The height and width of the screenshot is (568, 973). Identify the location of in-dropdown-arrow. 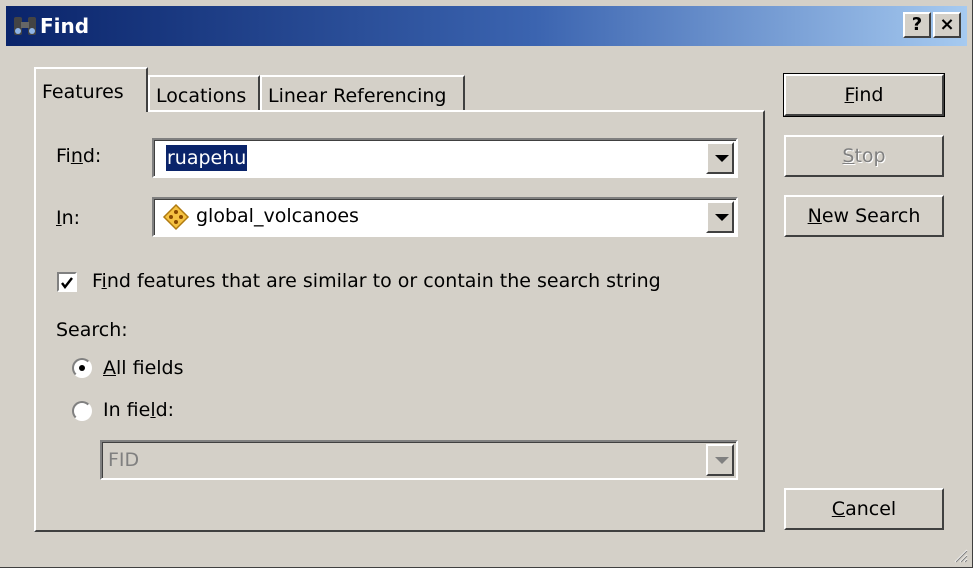
(720, 217).